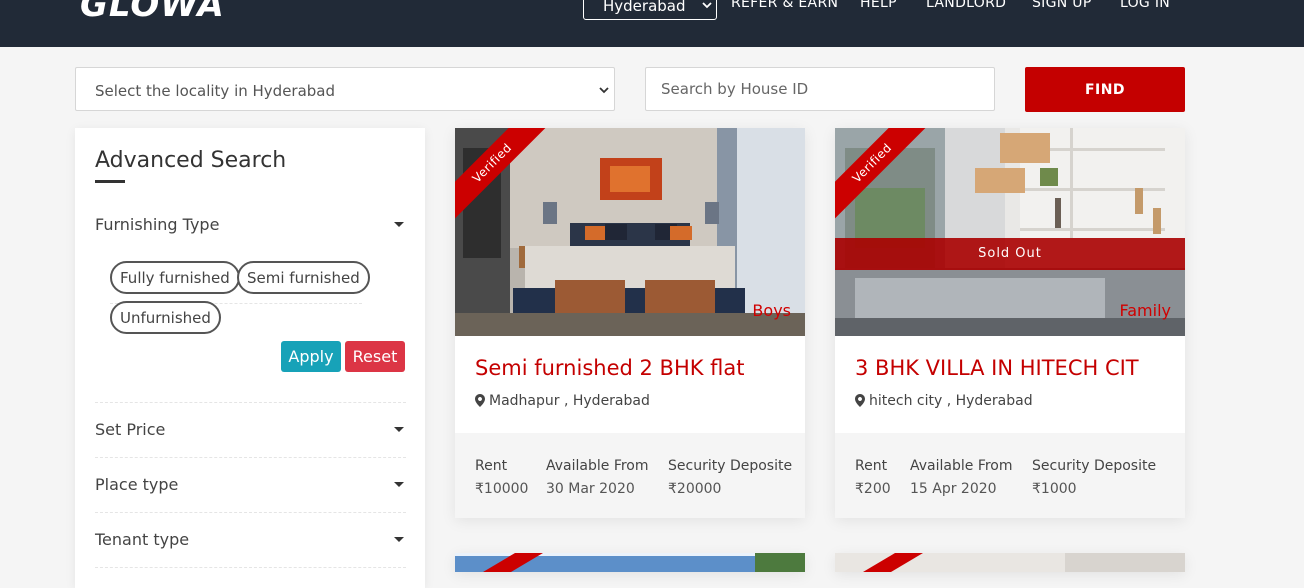 The width and height of the screenshot is (1304, 588). I want to click on city-select: Hyderabad, so click(650, 10).